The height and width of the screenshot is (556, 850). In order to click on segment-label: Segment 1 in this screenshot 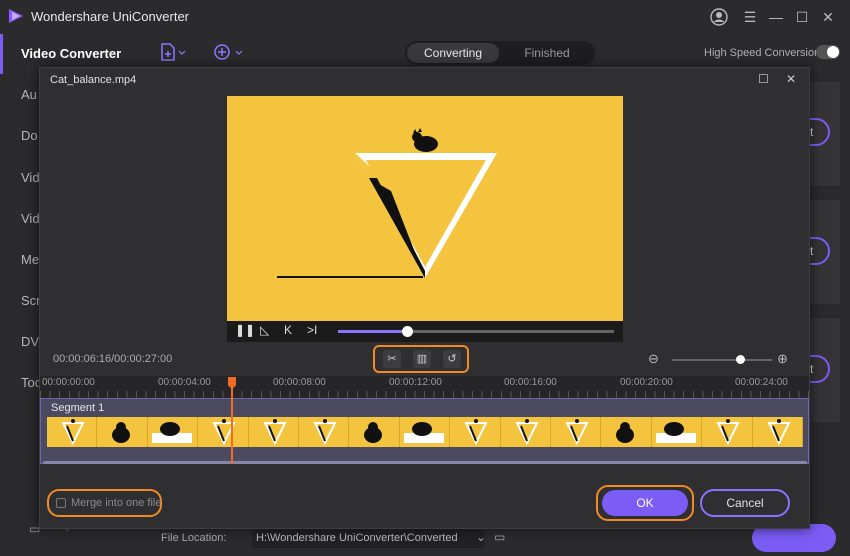, I will do `click(78, 408)`.